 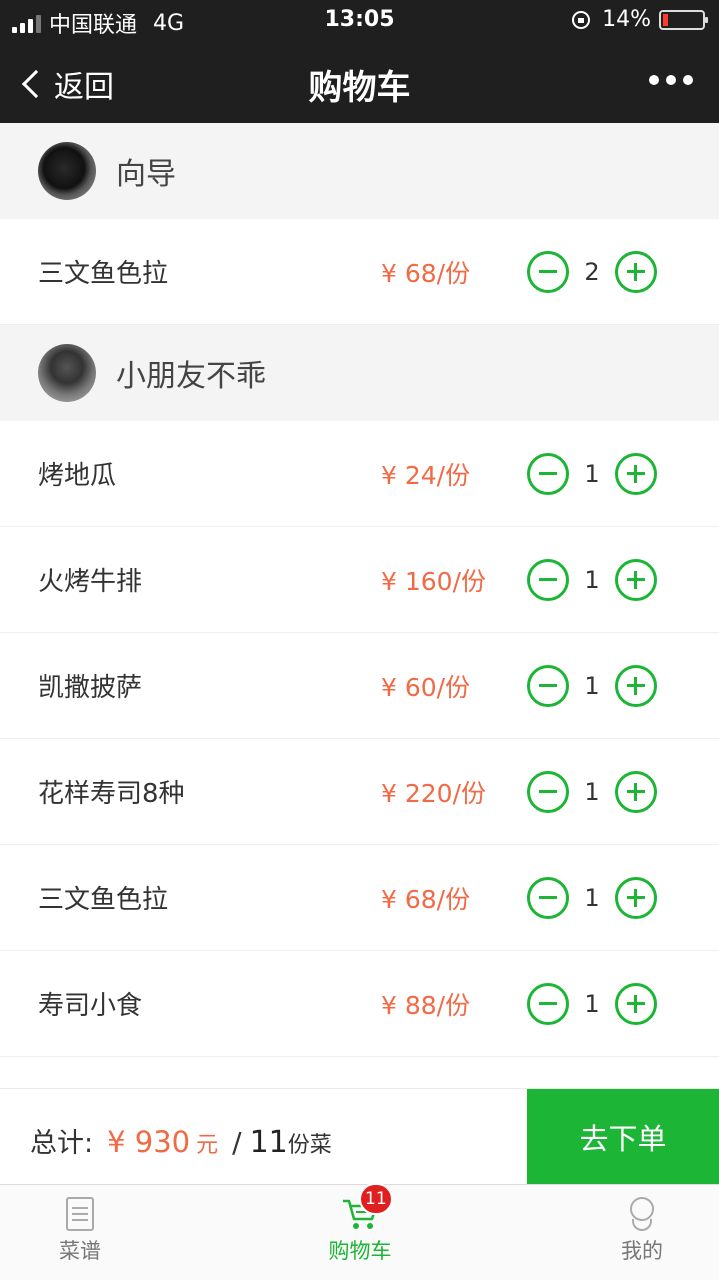 What do you see at coordinates (191, 376) in the screenshot?
I see `group-name: 小朋友不乖` at bounding box center [191, 376].